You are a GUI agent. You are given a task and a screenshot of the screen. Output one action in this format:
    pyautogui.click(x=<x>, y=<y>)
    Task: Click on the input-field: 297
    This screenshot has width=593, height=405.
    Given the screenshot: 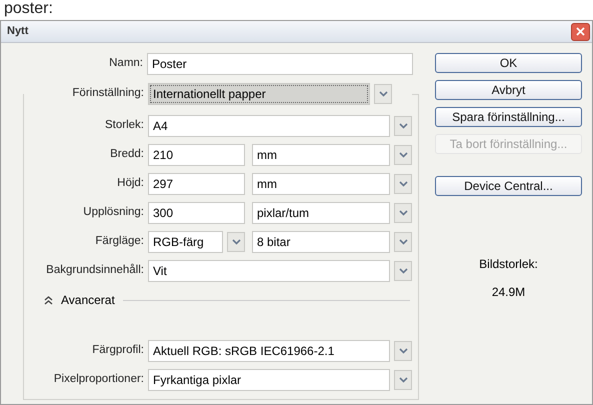 What is the action you would take?
    pyautogui.click(x=196, y=184)
    